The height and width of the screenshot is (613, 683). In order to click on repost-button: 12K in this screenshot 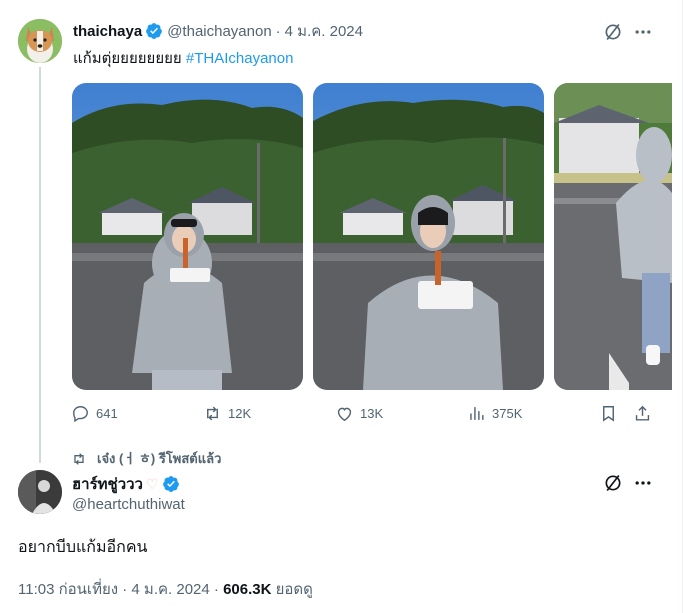, I will do `click(227, 413)`.